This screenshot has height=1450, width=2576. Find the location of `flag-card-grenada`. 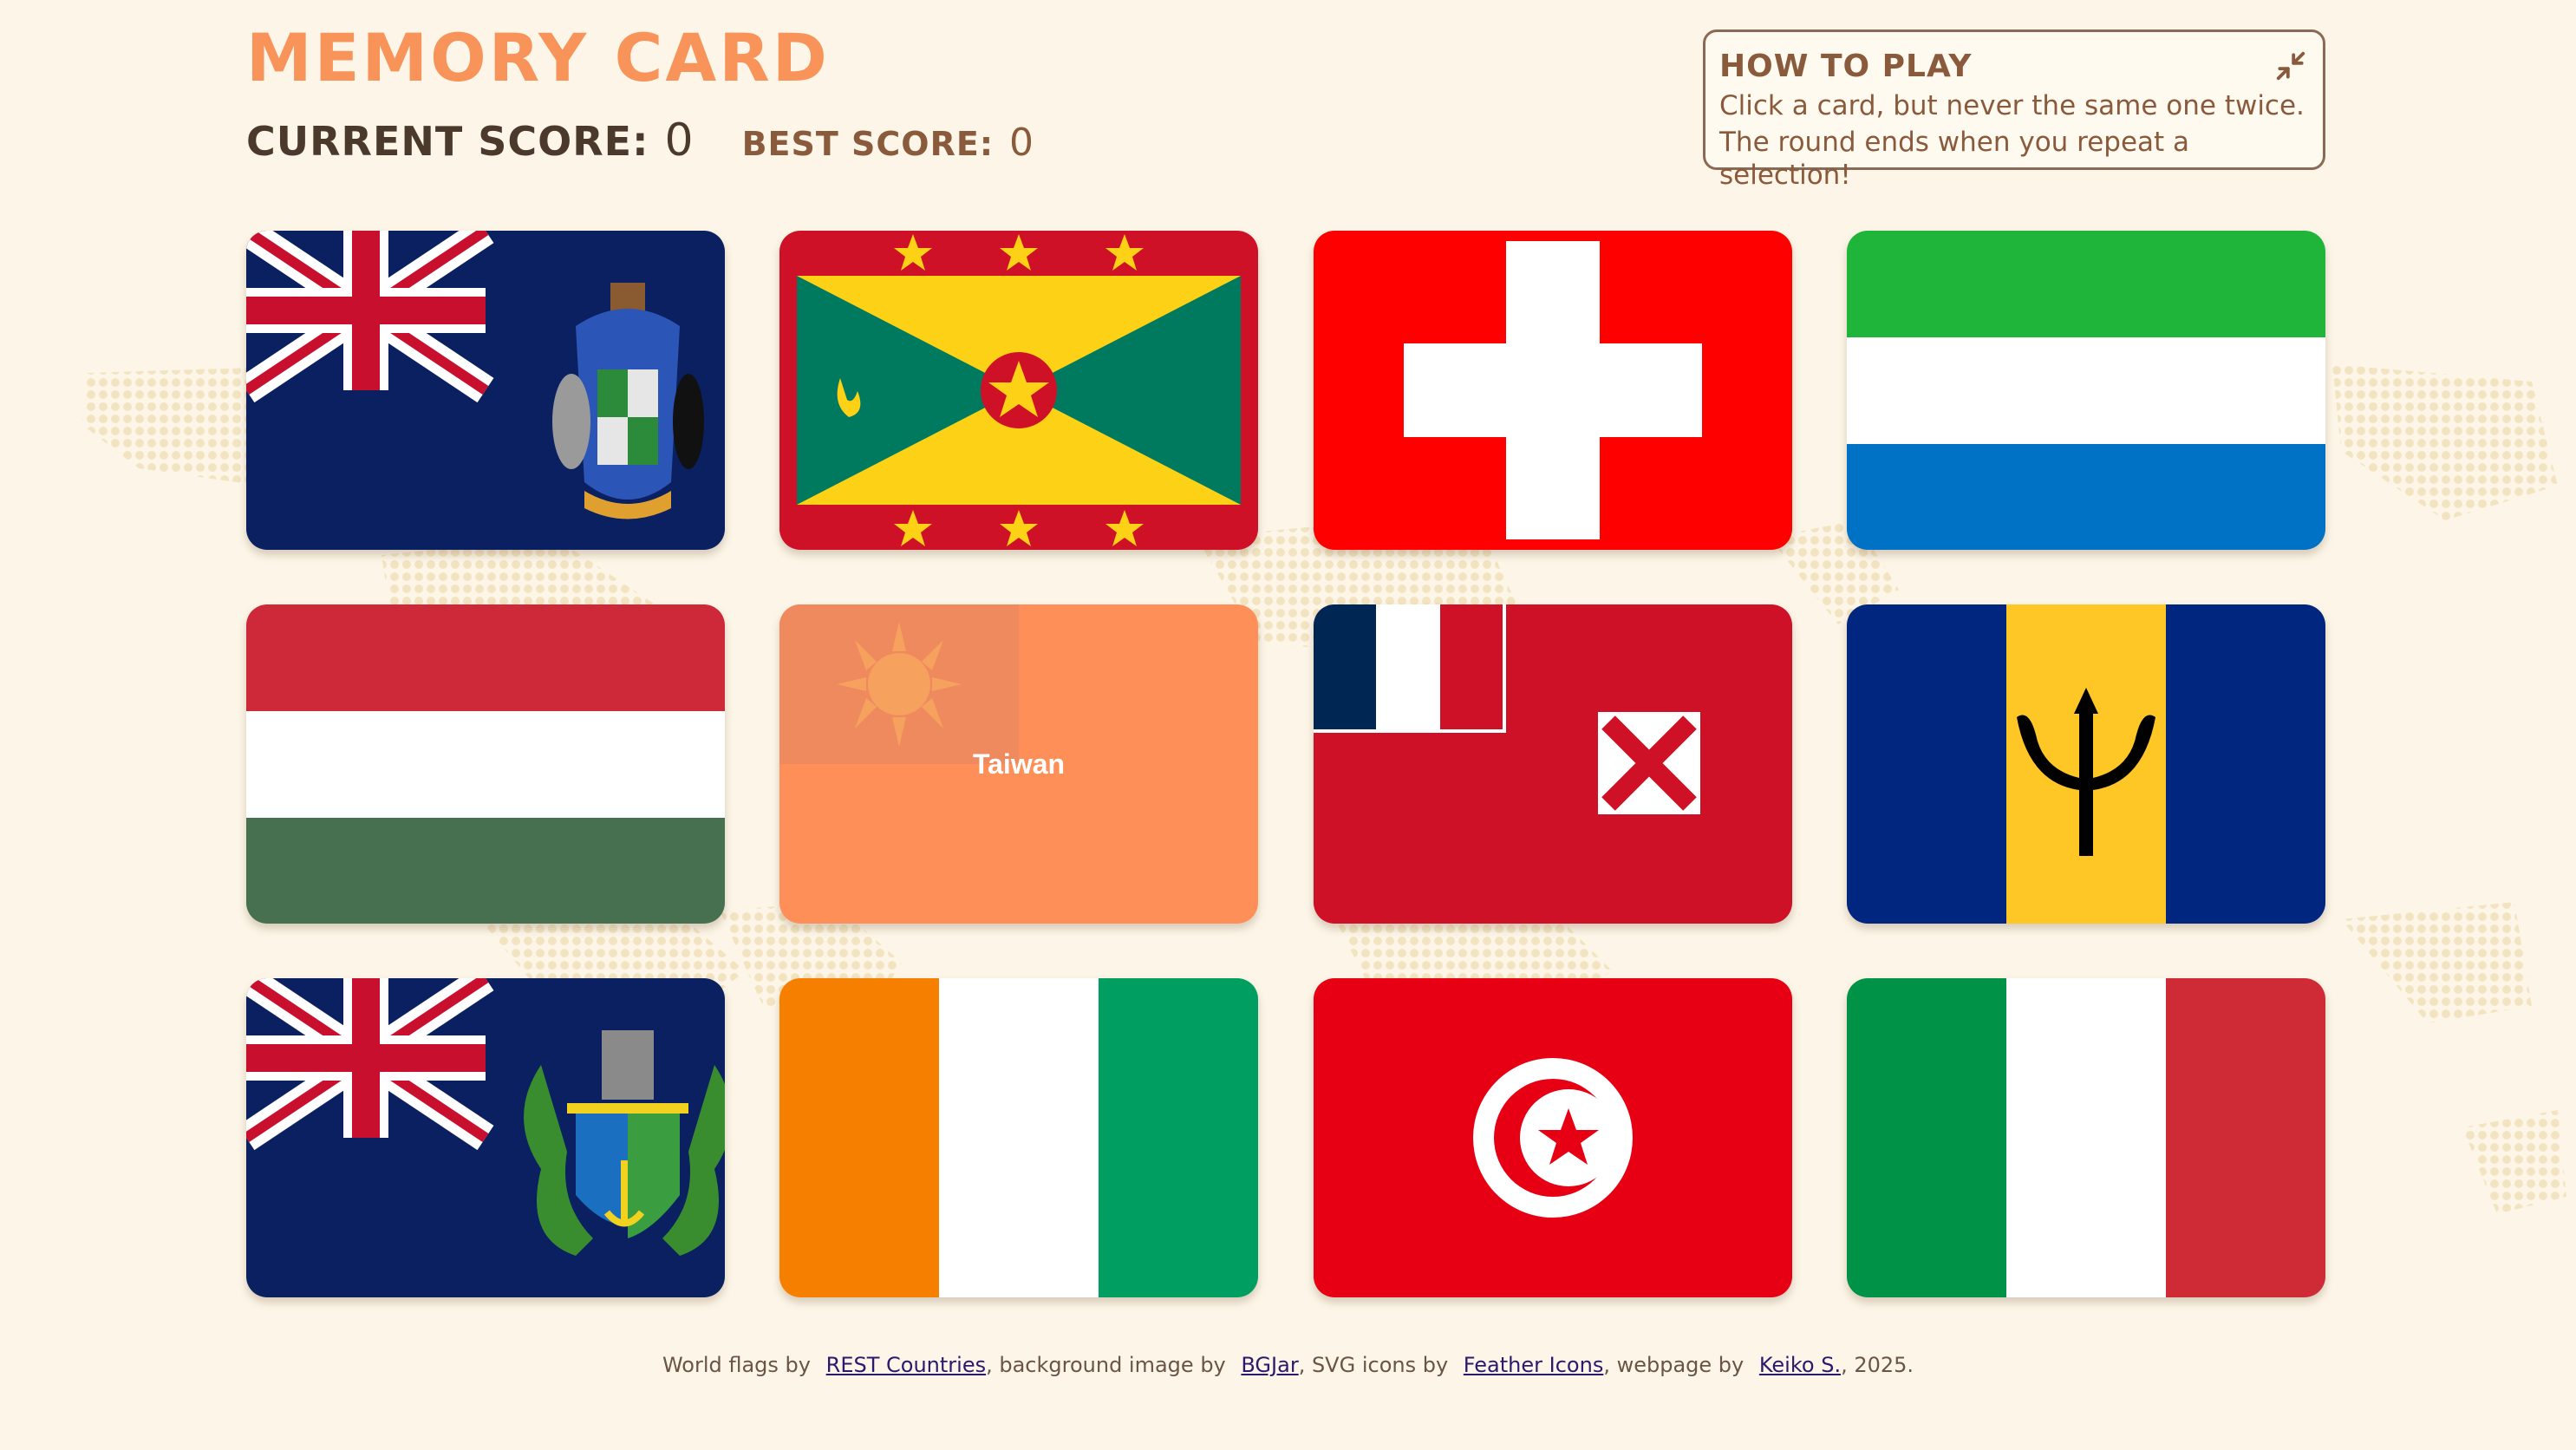

flag-card-grenada is located at coordinates (1019, 390).